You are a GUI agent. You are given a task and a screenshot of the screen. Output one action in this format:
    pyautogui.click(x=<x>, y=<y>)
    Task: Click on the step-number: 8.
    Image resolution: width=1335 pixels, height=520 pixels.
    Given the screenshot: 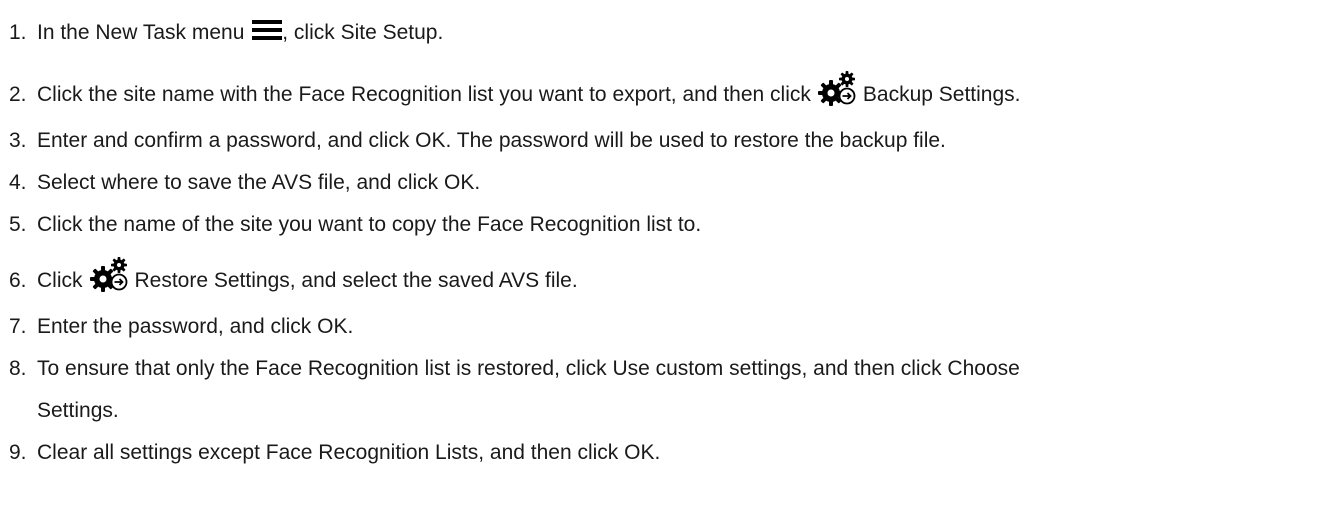 What is the action you would take?
    pyautogui.click(x=18, y=368)
    